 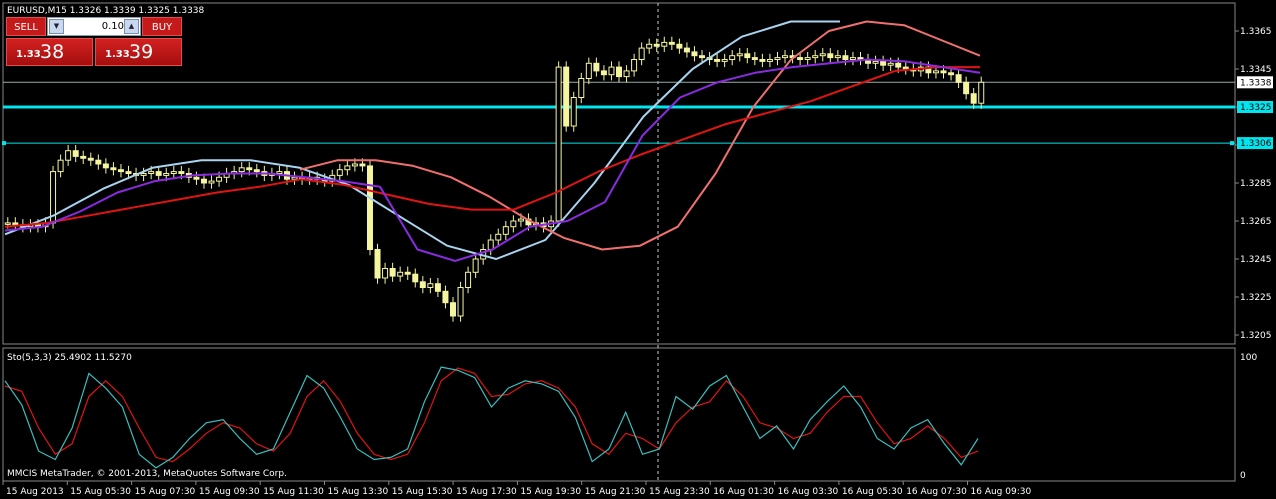 What do you see at coordinates (1256, 298) in the screenshot?
I see `price-tick-label: 1.3225` at bounding box center [1256, 298].